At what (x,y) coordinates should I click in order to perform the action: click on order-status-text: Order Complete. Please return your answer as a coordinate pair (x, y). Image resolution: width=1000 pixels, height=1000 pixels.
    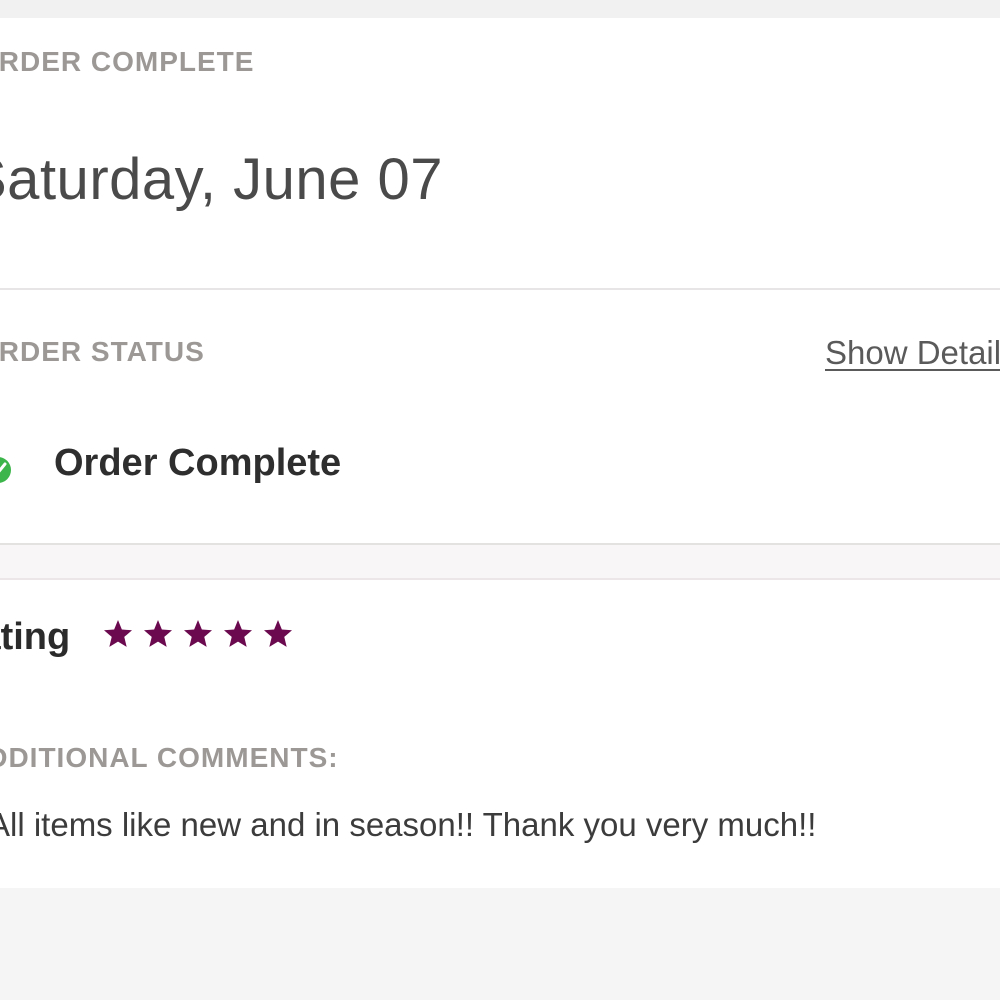
    Looking at the image, I should click on (198, 463).